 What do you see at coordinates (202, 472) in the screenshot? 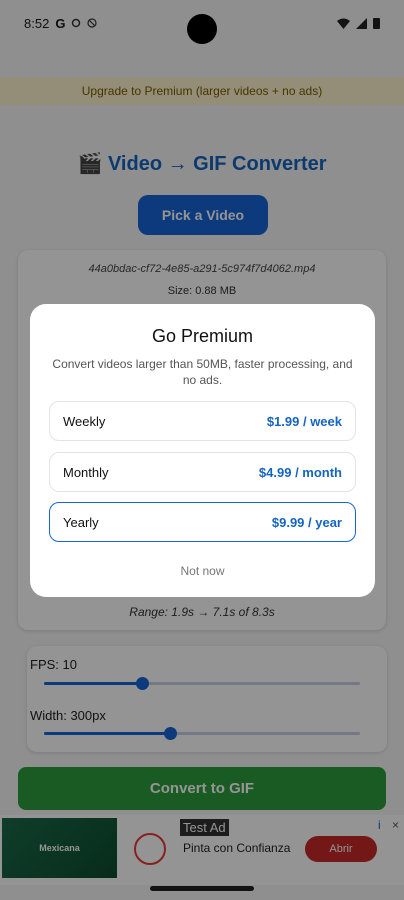
I see `plan-monthly: Monthly $4.99 / month` at bounding box center [202, 472].